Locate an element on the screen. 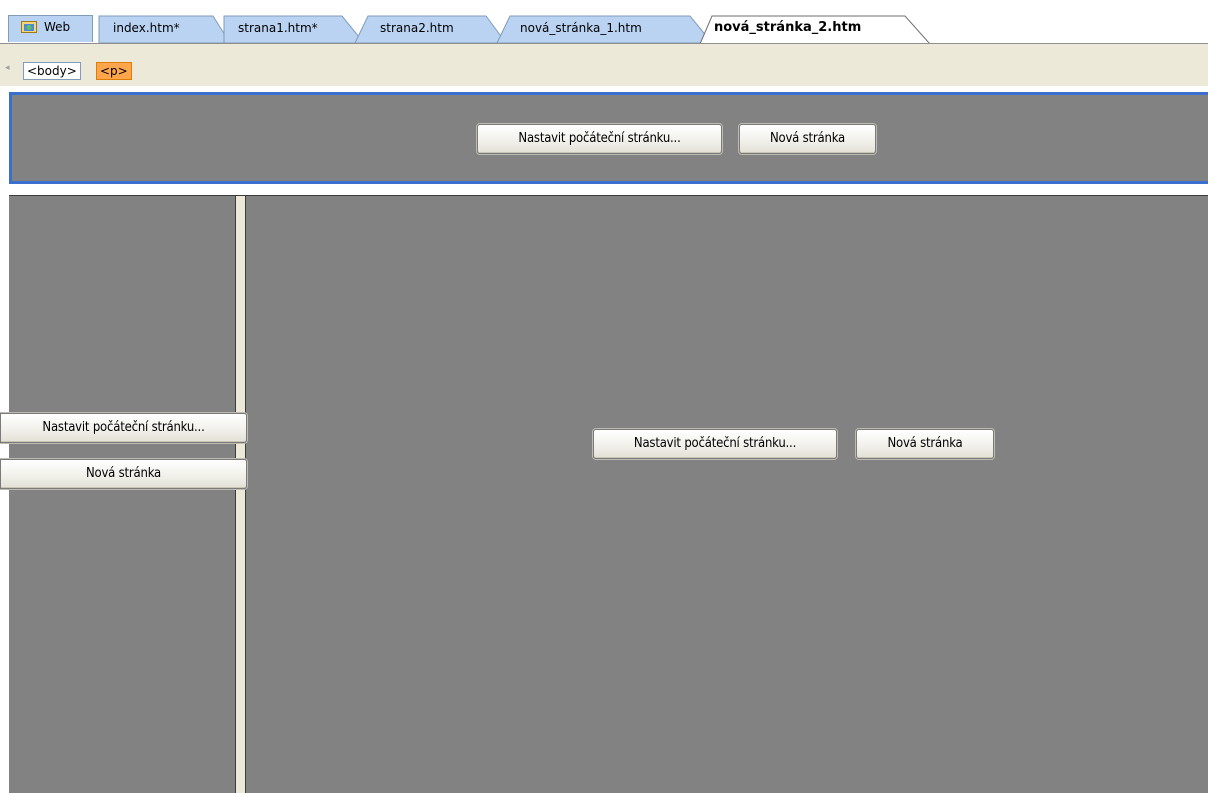 This screenshot has width=1208, height=793. tab-strana2: strana2.htm is located at coordinates (417, 28).